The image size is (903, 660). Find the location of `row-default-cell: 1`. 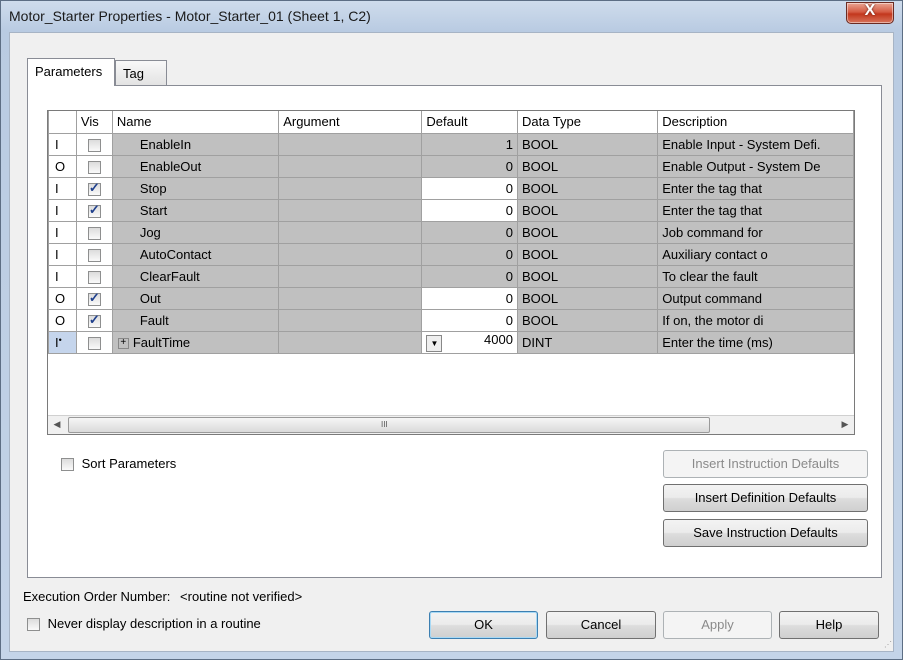

row-default-cell: 1 is located at coordinates (469, 144).